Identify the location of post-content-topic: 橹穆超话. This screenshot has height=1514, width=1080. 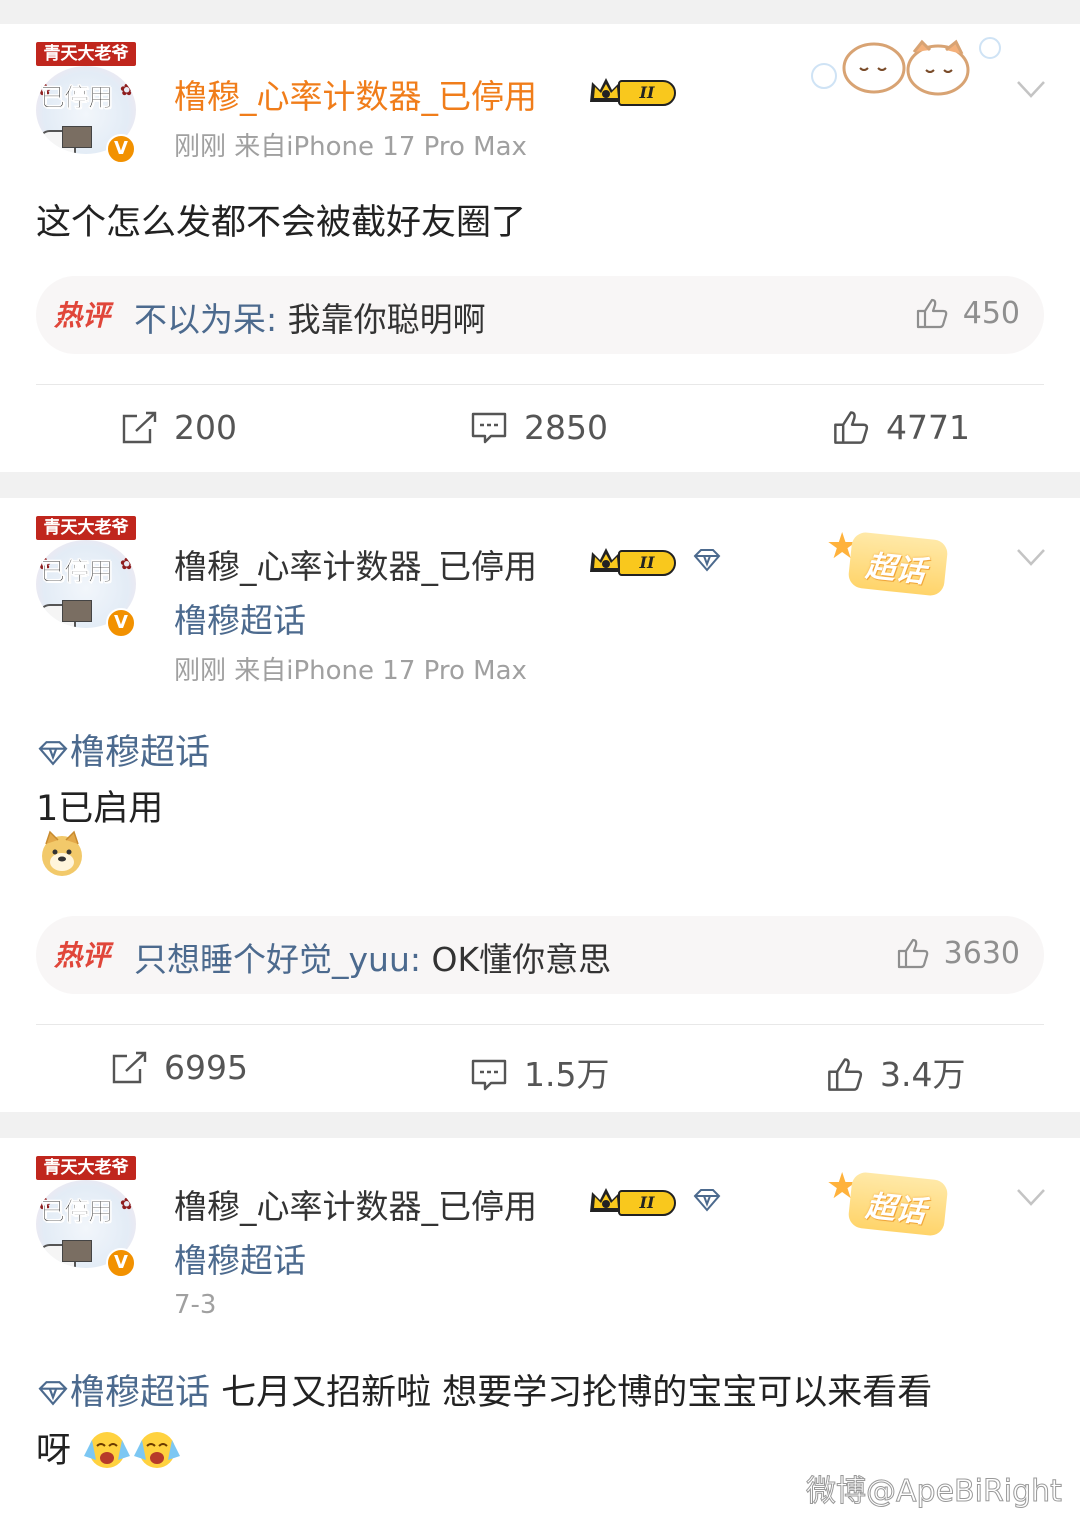
(123, 749).